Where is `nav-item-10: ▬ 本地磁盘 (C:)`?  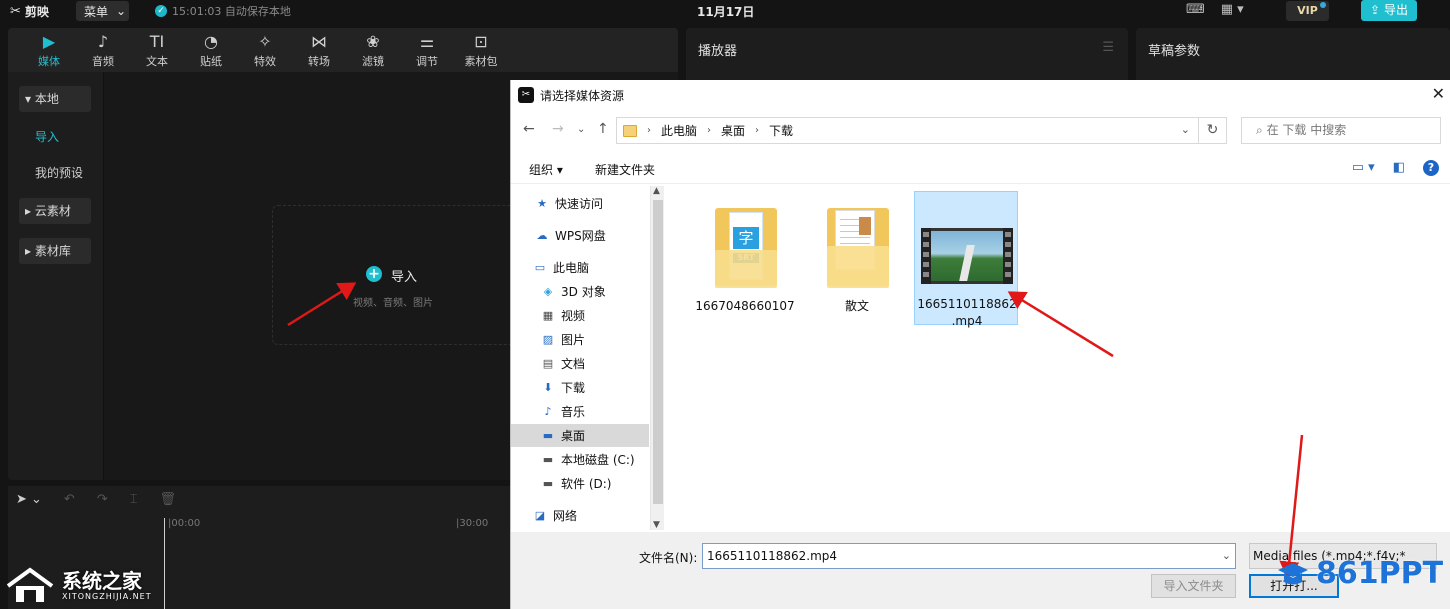 nav-item-10: ▬ 本地磁盘 (C:) is located at coordinates (580, 459).